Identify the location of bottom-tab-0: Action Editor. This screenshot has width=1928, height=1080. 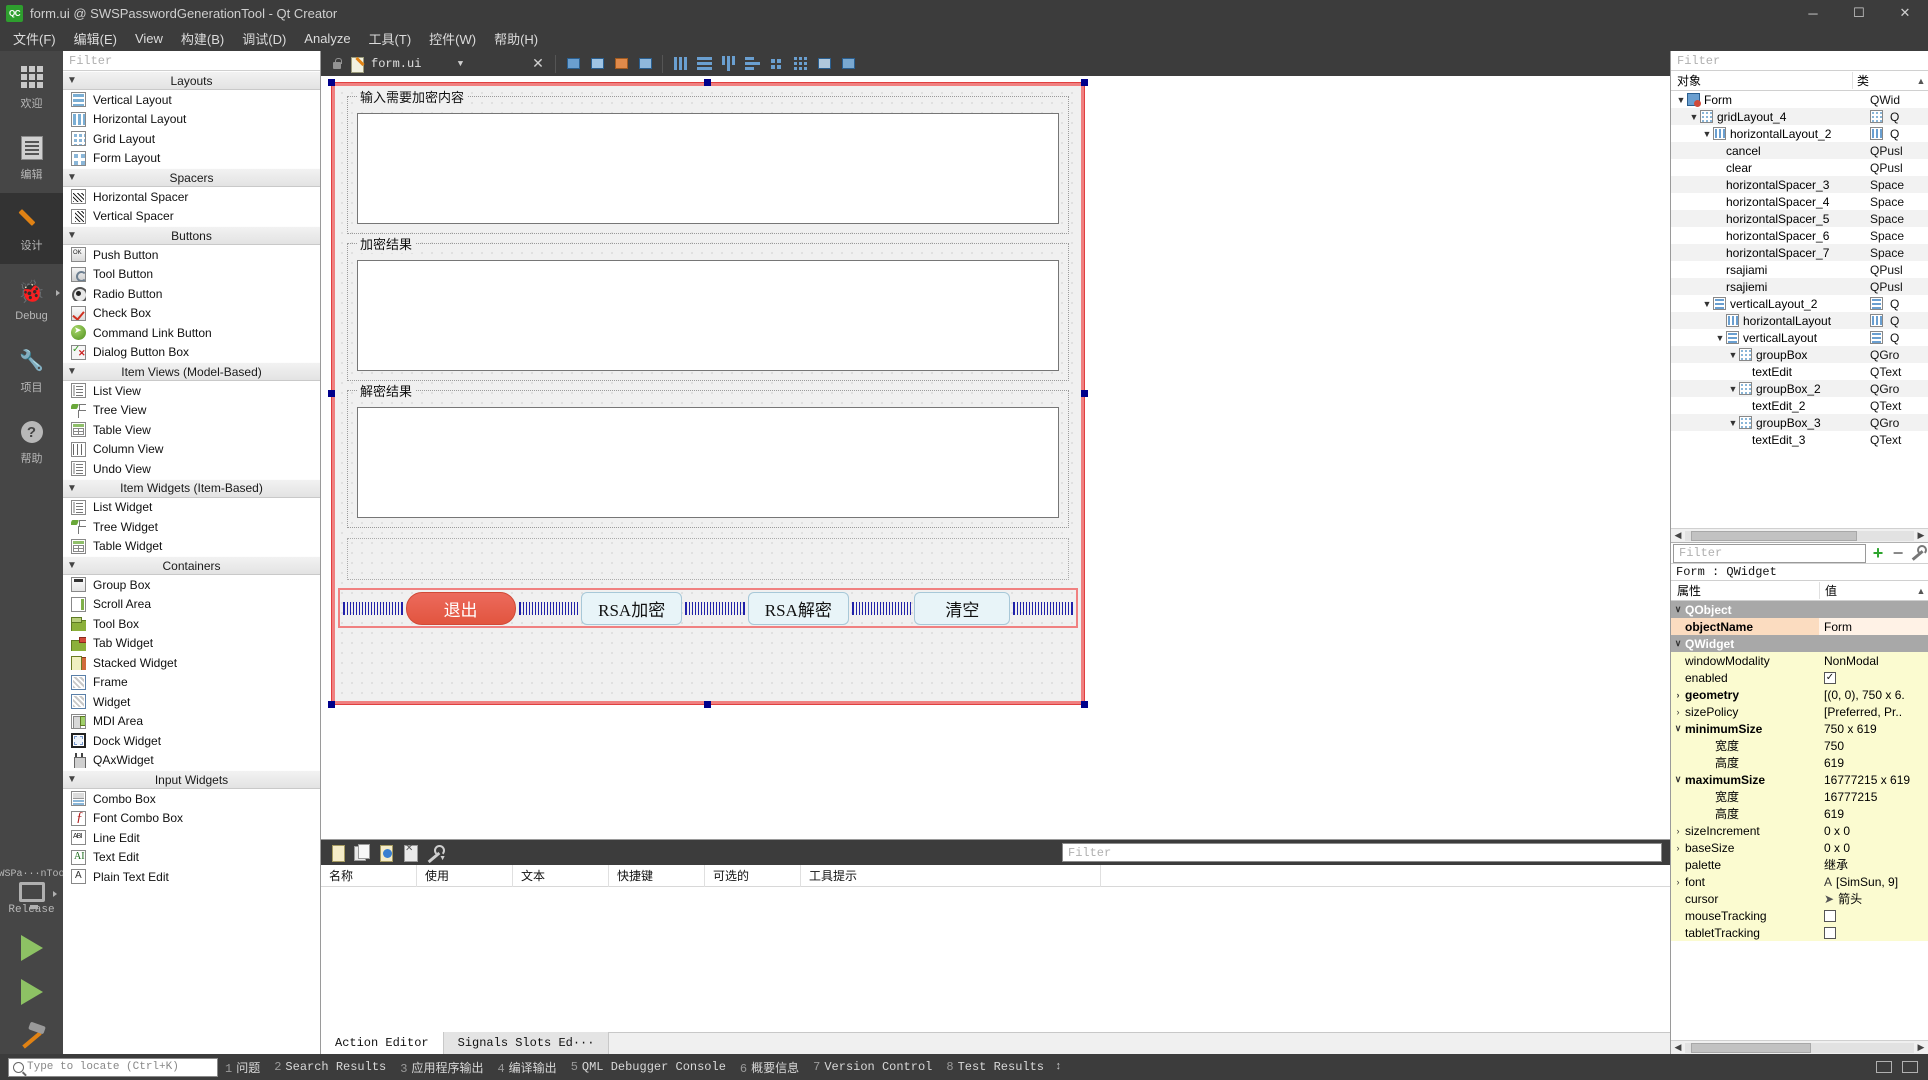
(382, 1043).